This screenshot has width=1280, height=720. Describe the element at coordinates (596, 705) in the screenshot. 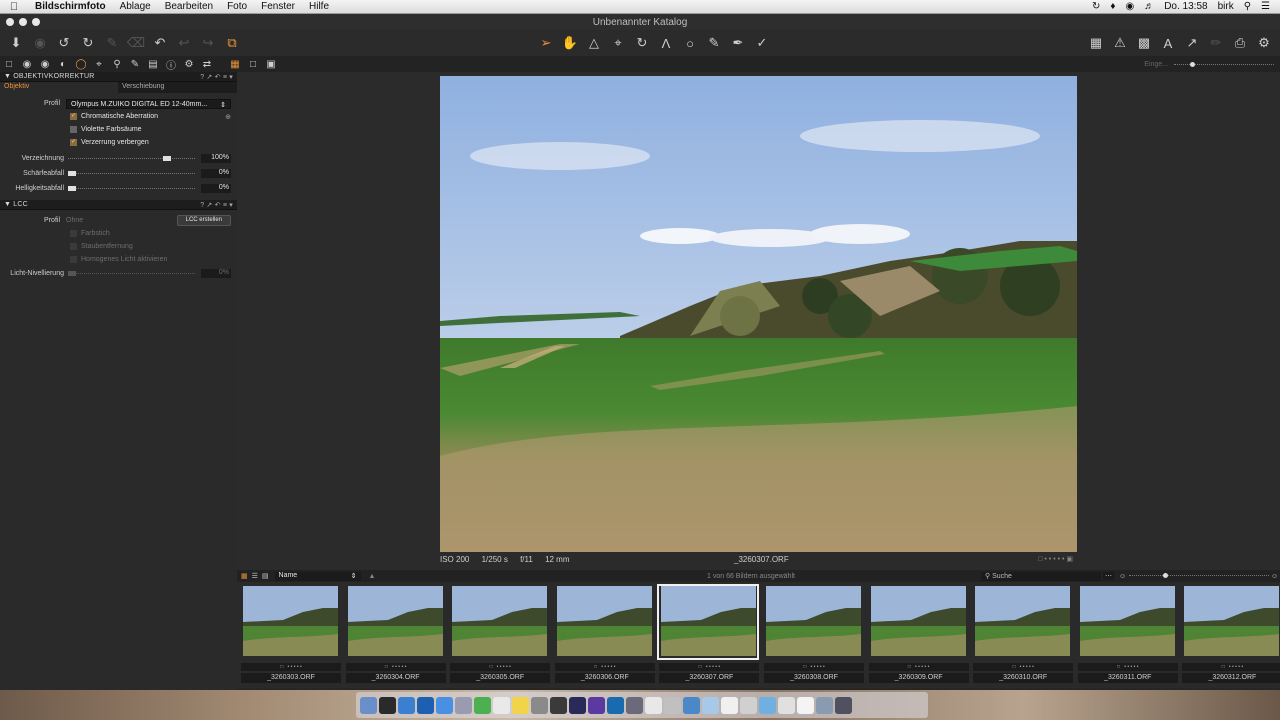

I see `aperture-icon` at that location.